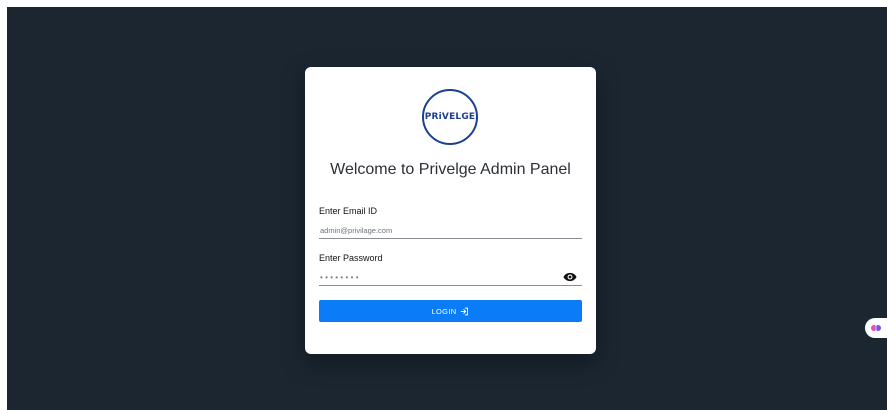 This screenshot has width=887, height=410. I want to click on page-title: Welcome to Privelge Admin Panel, so click(450, 169).